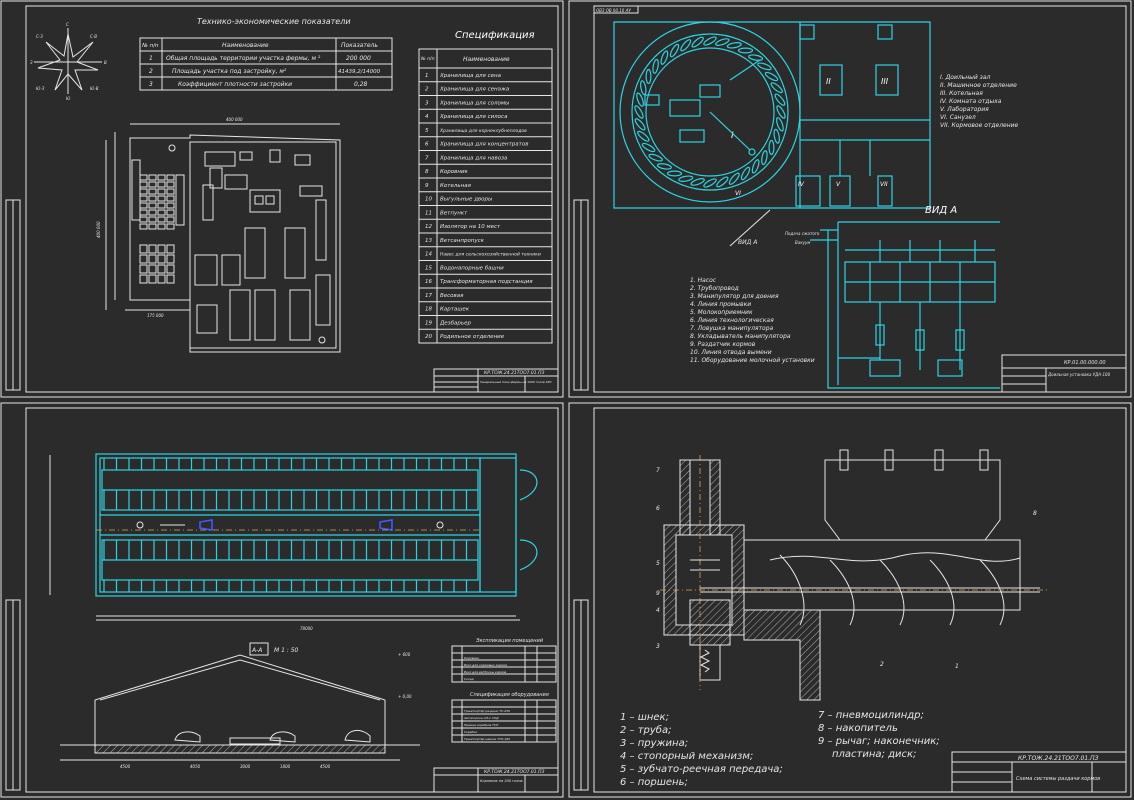  What do you see at coordinates (658, 610) in the screenshot?
I see `callout: 4` at bounding box center [658, 610].